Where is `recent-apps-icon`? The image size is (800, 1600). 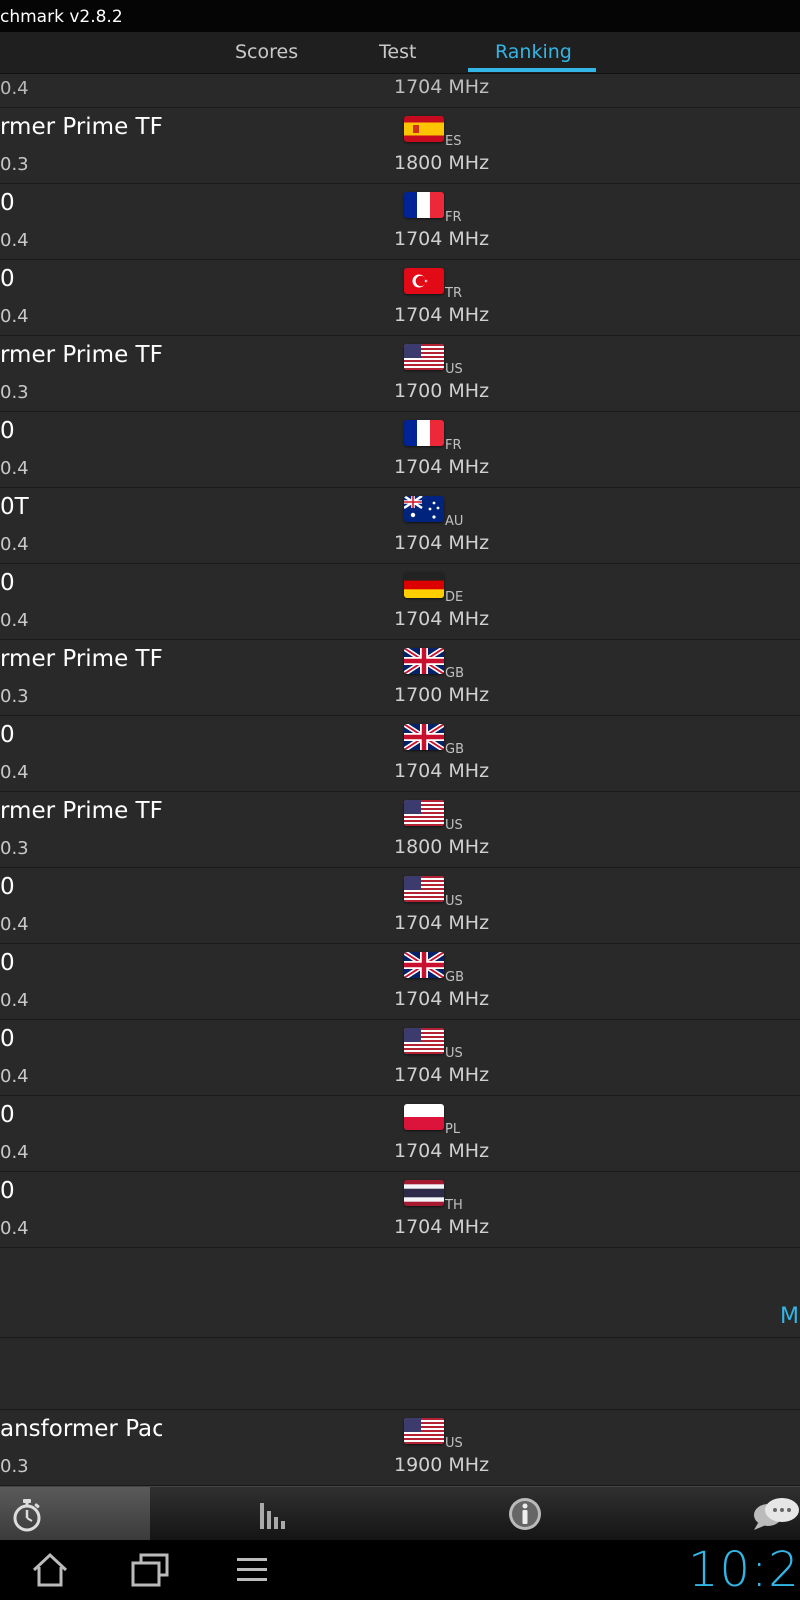
recent-apps-icon is located at coordinates (150, 1570).